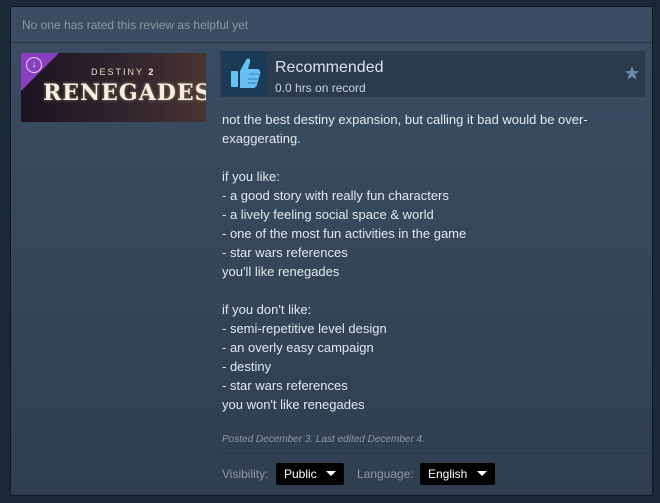  What do you see at coordinates (300, 474) in the screenshot?
I see `visibility-value: Public` at bounding box center [300, 474].